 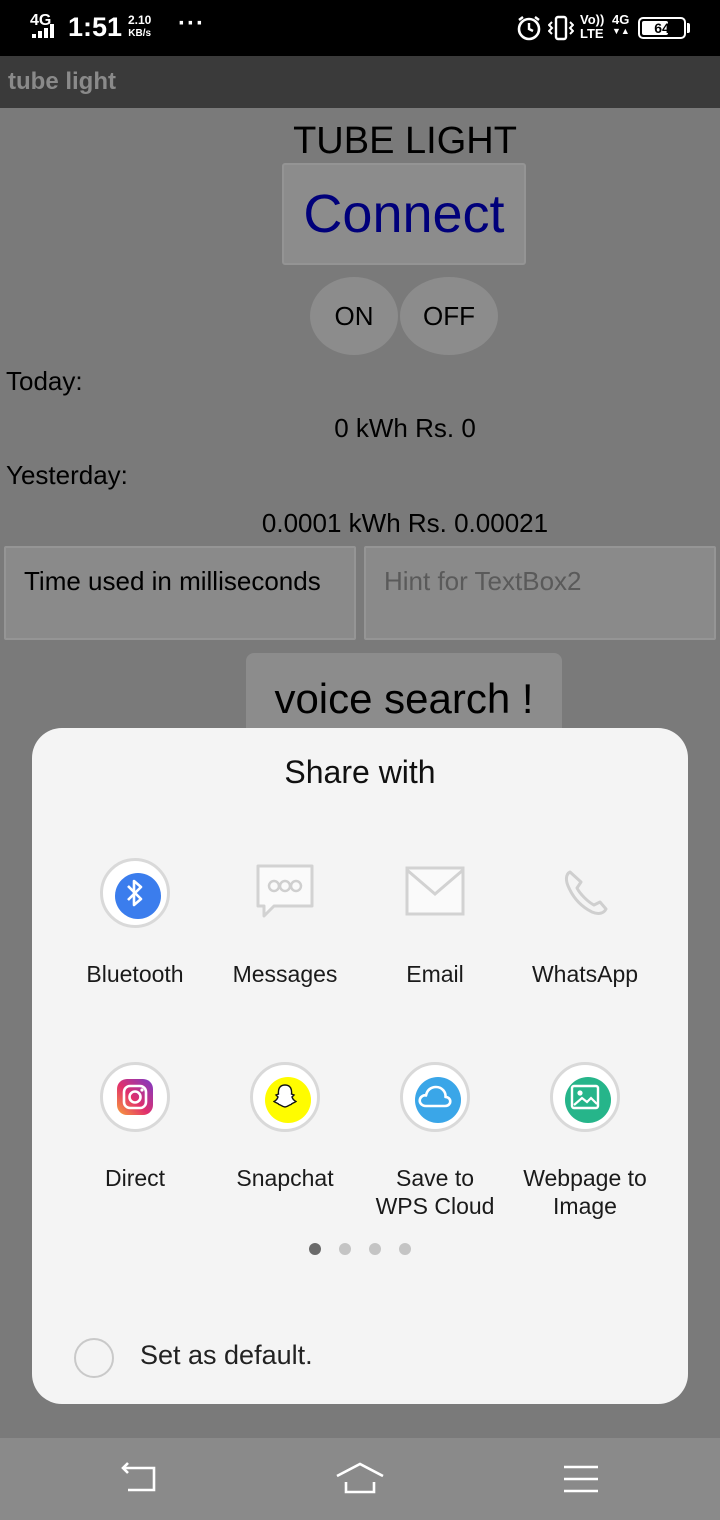 I want to click on yesterday-label: Yesterday:, so click(x=67, y=475).